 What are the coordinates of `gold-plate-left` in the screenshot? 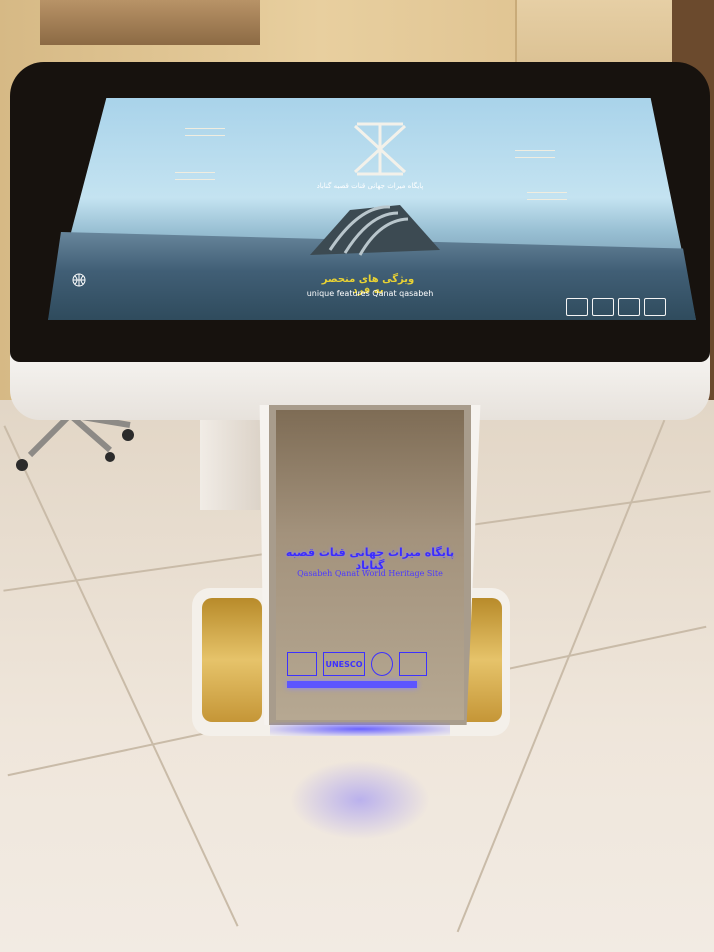 It's located at (232, 660).